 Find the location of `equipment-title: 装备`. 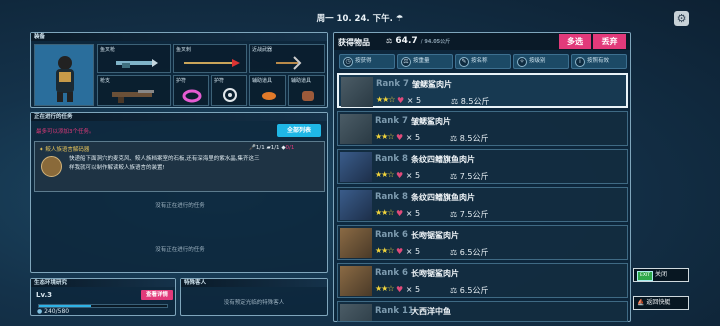

equipment-title: 装备 is located at coordinates (179, 37).